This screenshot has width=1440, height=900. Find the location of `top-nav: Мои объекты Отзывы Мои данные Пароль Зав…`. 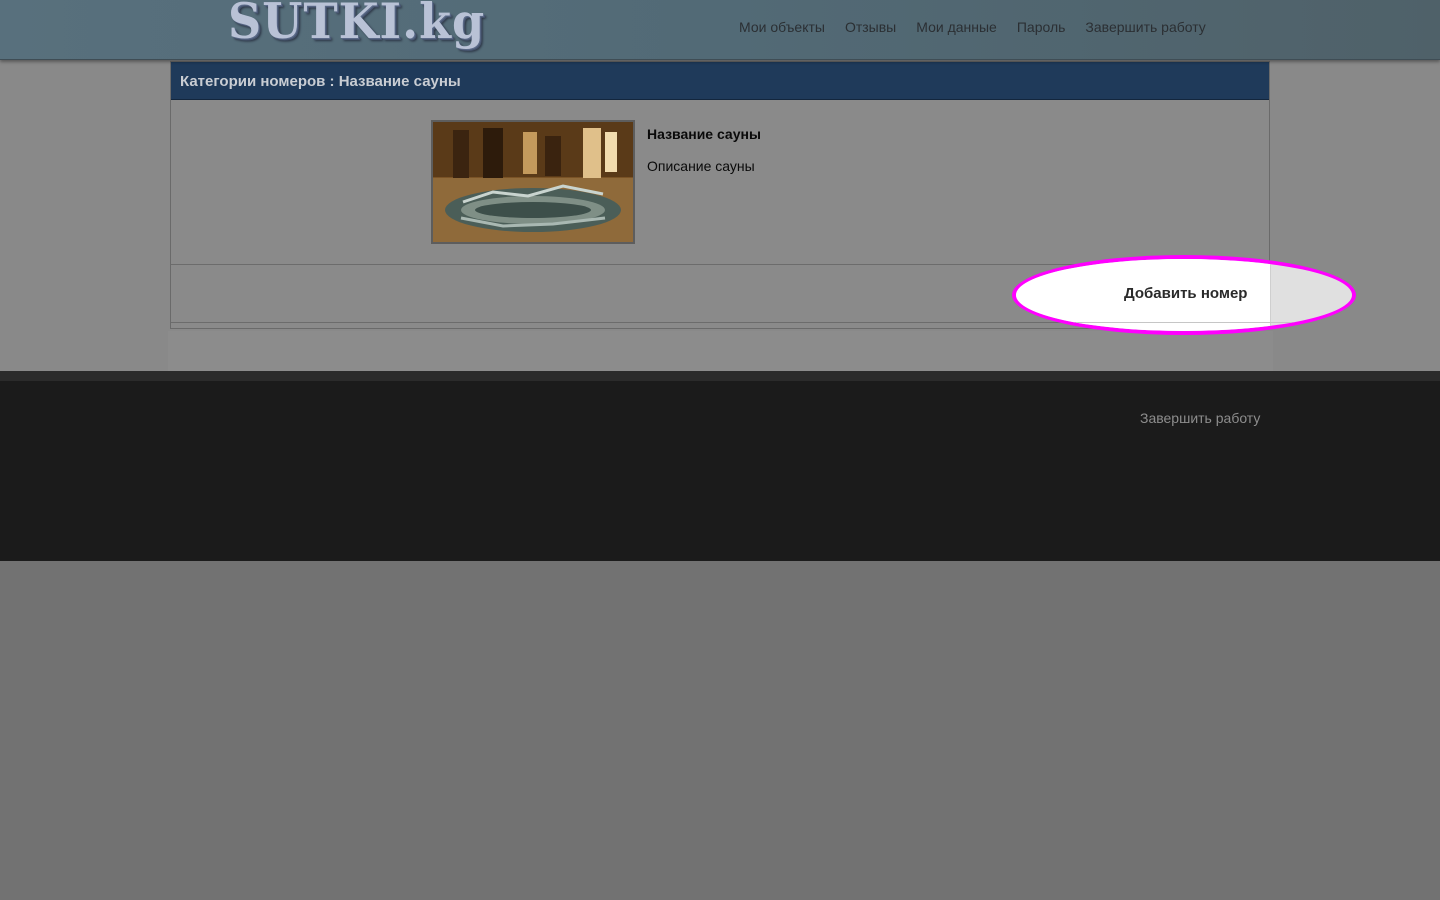

top-nav: Мои объекты Отзывы Мои данные Пароль Зав… is located at coordinates (982, 27).